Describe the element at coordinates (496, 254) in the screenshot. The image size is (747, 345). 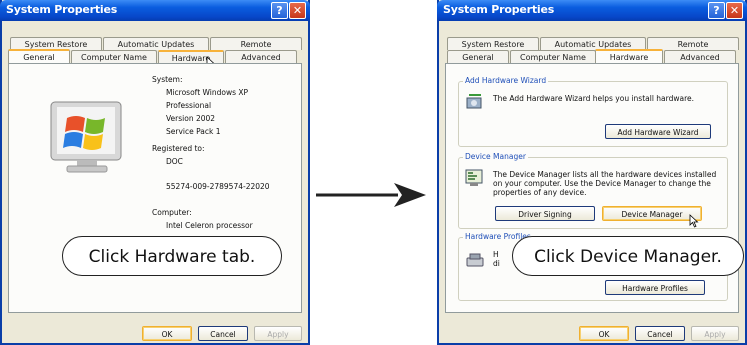
I see `hardware-profiles-description-line1: H` at that location.